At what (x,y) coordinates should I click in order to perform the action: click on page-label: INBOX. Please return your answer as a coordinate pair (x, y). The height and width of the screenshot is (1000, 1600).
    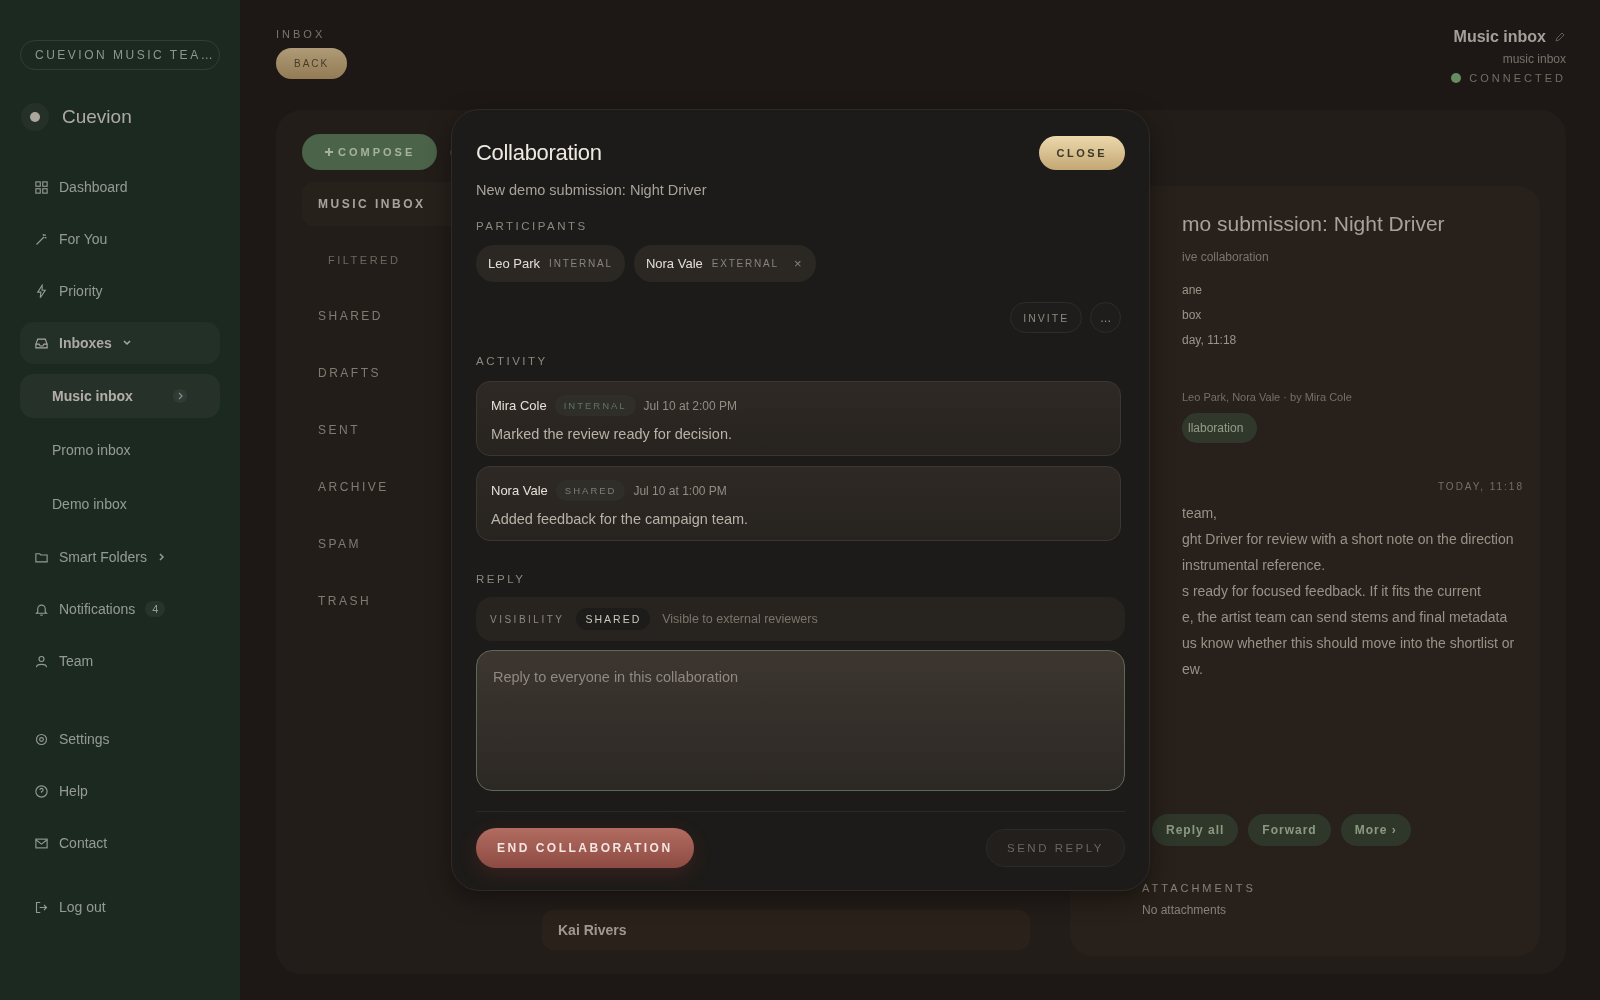
    Looking at the image, I should click on (301, 34).